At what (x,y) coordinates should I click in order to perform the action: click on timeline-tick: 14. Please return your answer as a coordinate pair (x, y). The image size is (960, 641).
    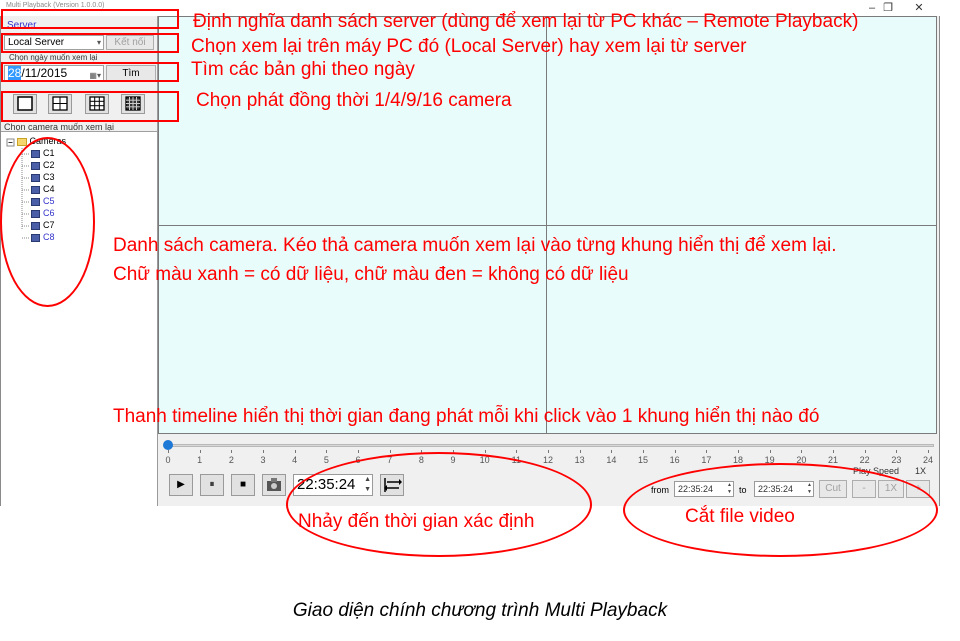
    Looking at the image, I should click on (611, 460).